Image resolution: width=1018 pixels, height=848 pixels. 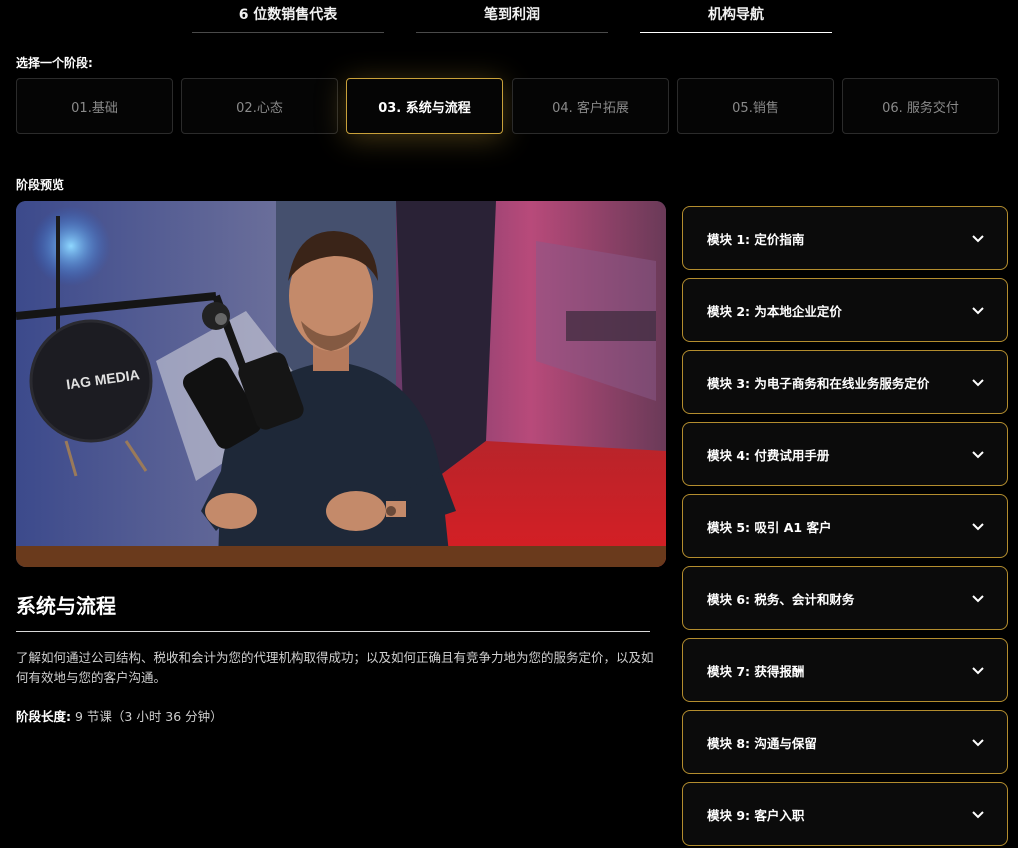 I want to click on module-label: 模块 2: 为本地企业定价, so click(x=774, y=311).